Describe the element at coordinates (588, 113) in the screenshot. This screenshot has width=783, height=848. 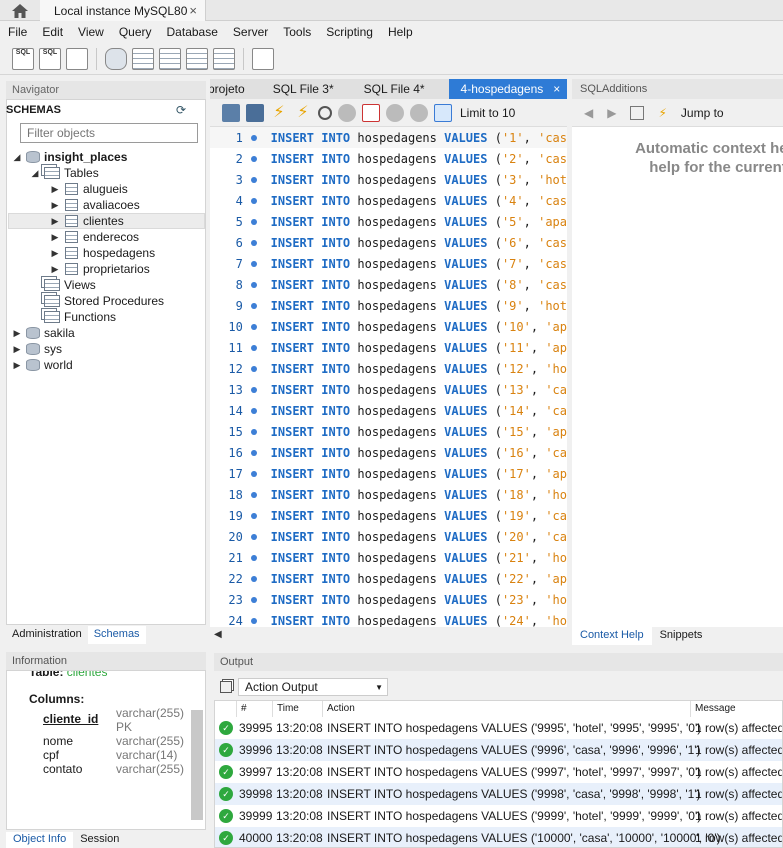
I see `back-icon: ◀` at that location.